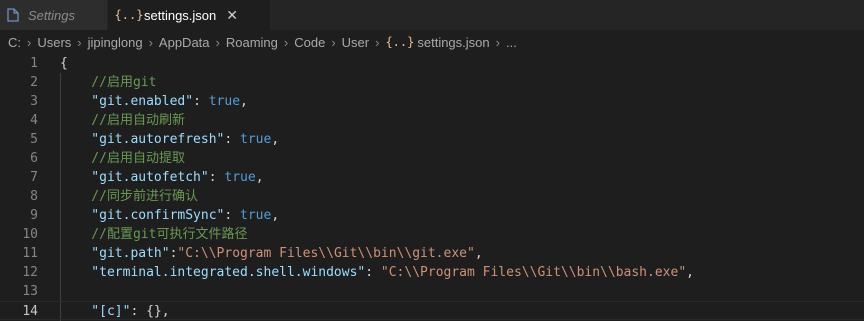 The image size is (864, 321). I want to click on code-text: //启用git, so click(108, 82).